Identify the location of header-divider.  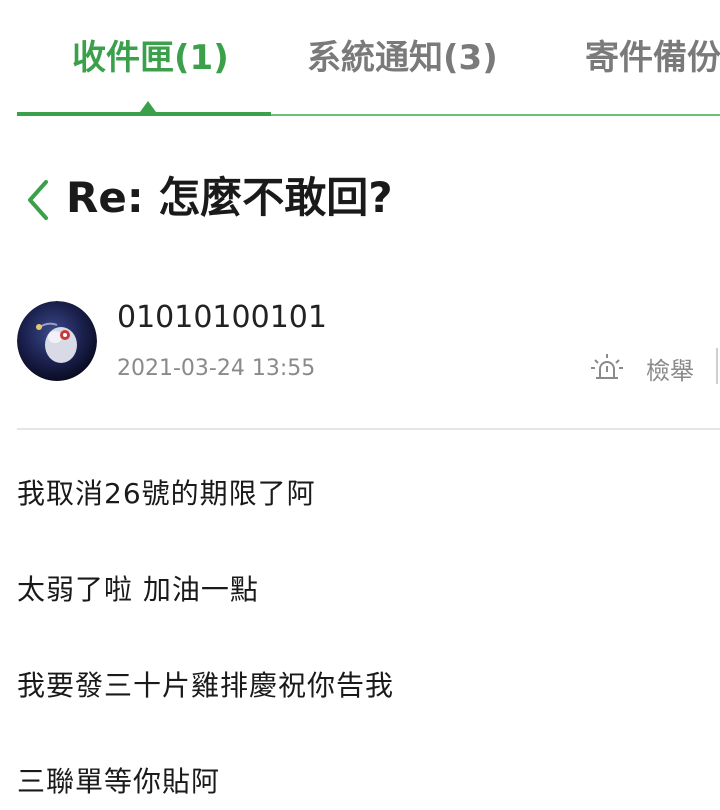
(368, 429).